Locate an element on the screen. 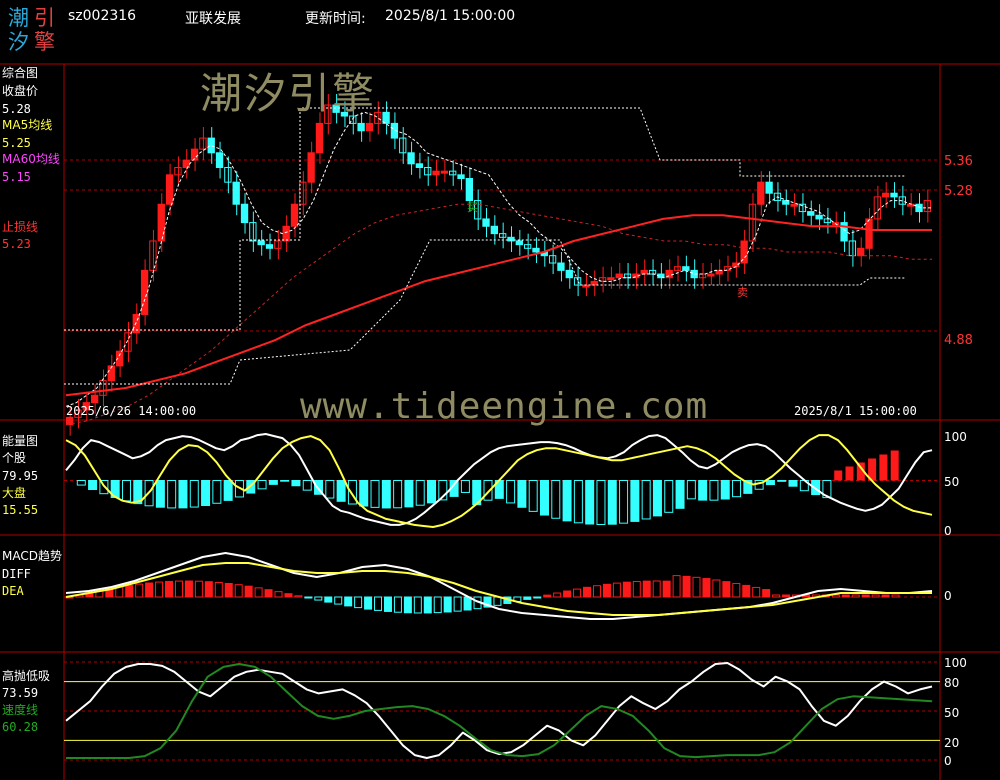 The width and height of the screenshot is (1000, 780). buy-marker: 买 is located at coordinates (472, 207).